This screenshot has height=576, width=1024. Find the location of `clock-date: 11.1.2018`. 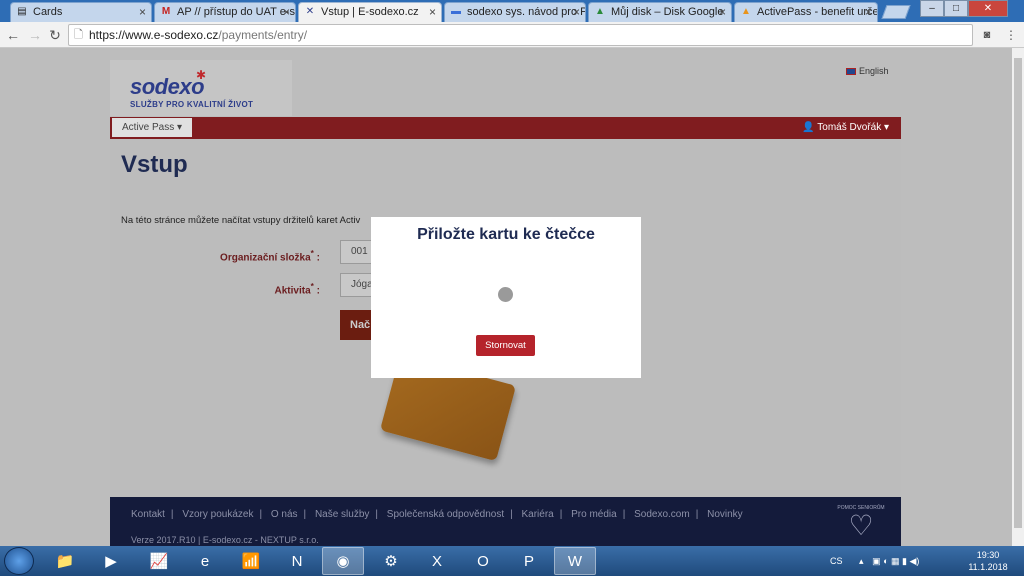

clock-date: 11.1.2018 is located at coordinates (988, 567).